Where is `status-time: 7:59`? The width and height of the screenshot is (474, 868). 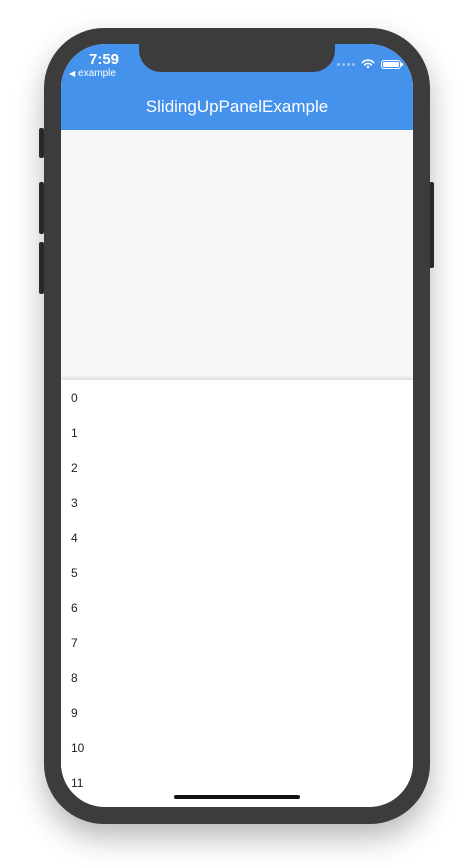
status-time: 7:59 is located at coordinates (104, 59).